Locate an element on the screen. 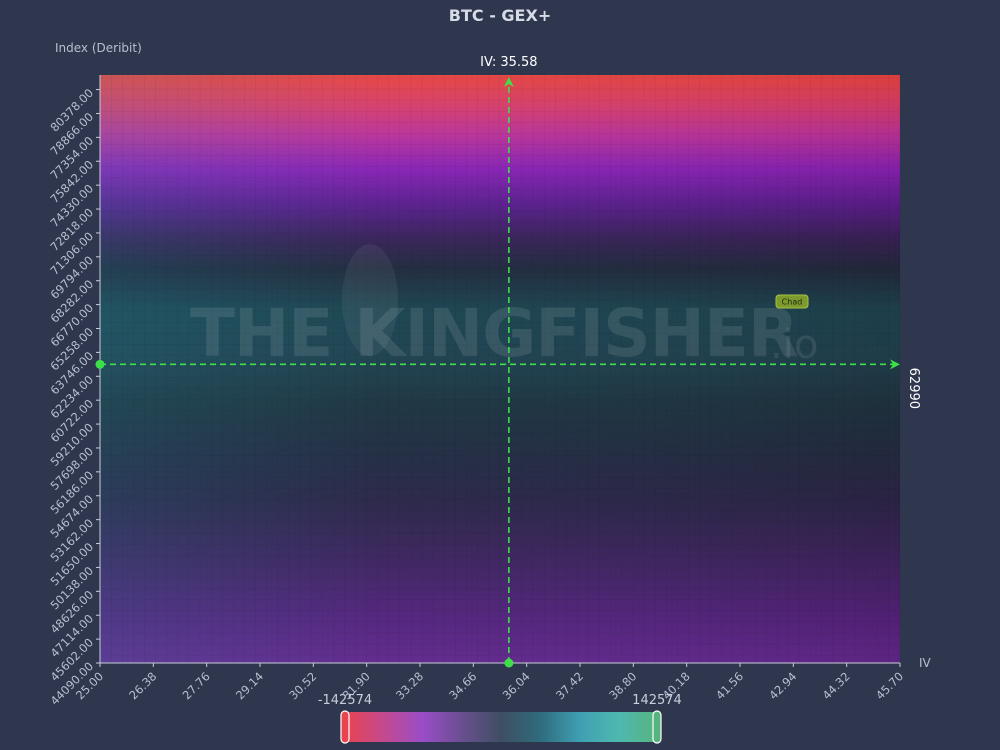 Image resolution: width=1000 pixels, height=750 pixels. x-tick-label: 29.14 is located at coordinates (249, 685).